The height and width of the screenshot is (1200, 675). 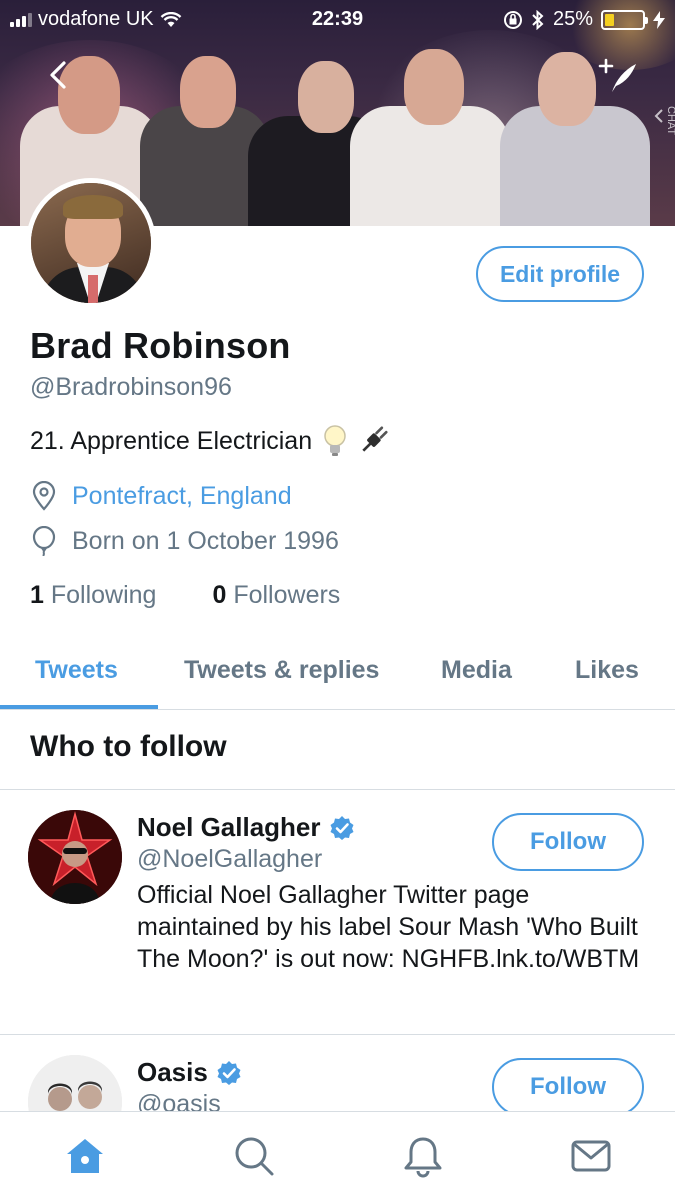 What do you see at coordinates (670, 120) in the screenshot?
I see `chat-tab-label: CHAT` at bounding box center [670, 120].